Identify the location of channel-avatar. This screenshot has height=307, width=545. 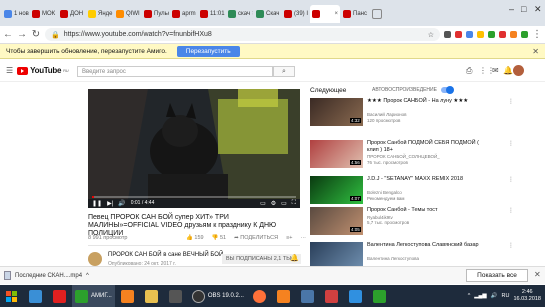
(95, 259).